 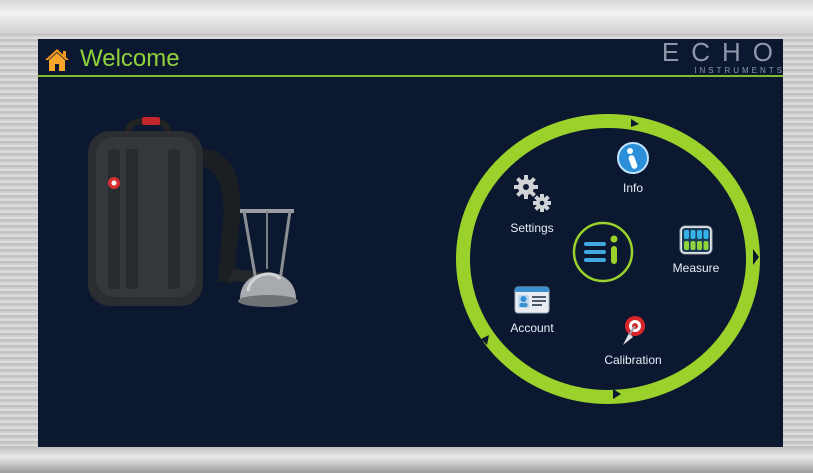 I want to click on menu-item-settings: Settings, so click(x=532, y=204).